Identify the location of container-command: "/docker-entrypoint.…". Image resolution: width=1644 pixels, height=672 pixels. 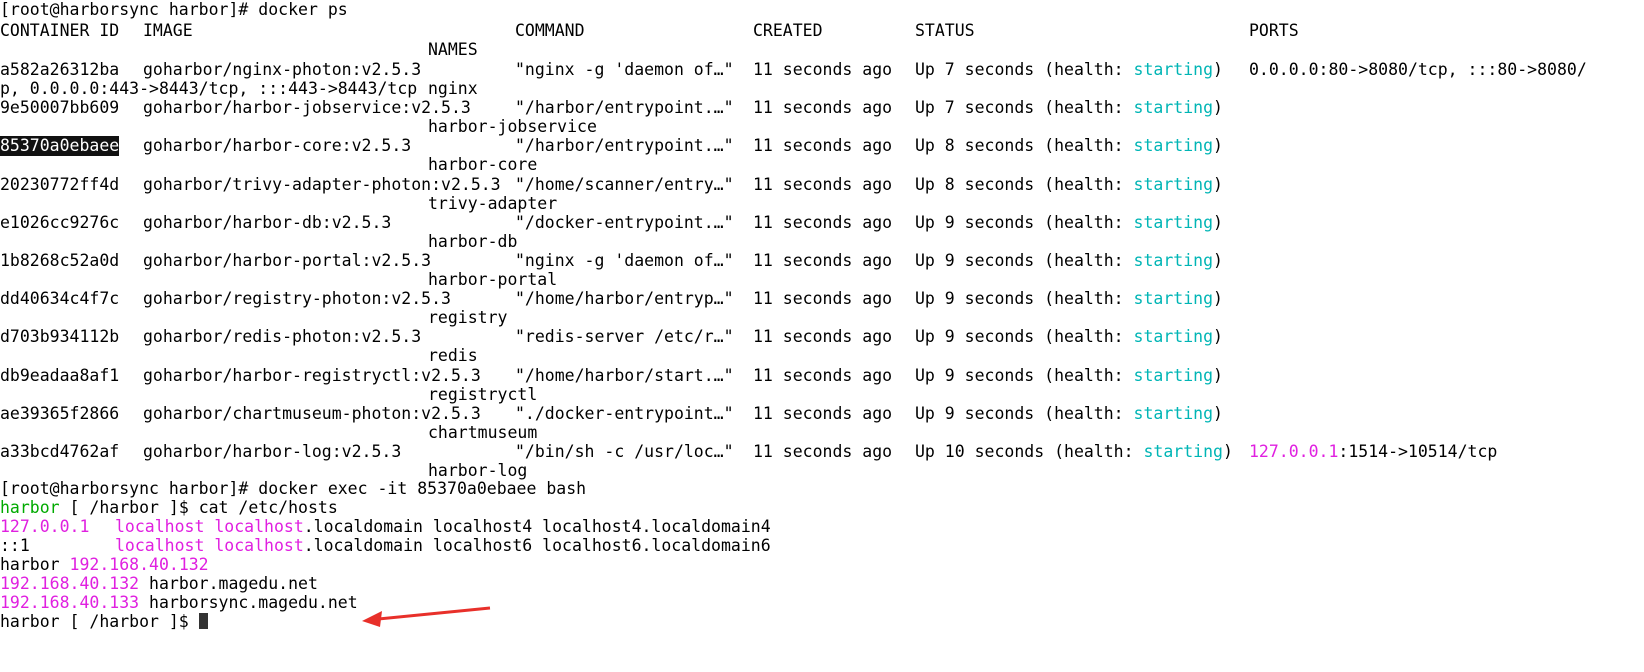
(624, 222).